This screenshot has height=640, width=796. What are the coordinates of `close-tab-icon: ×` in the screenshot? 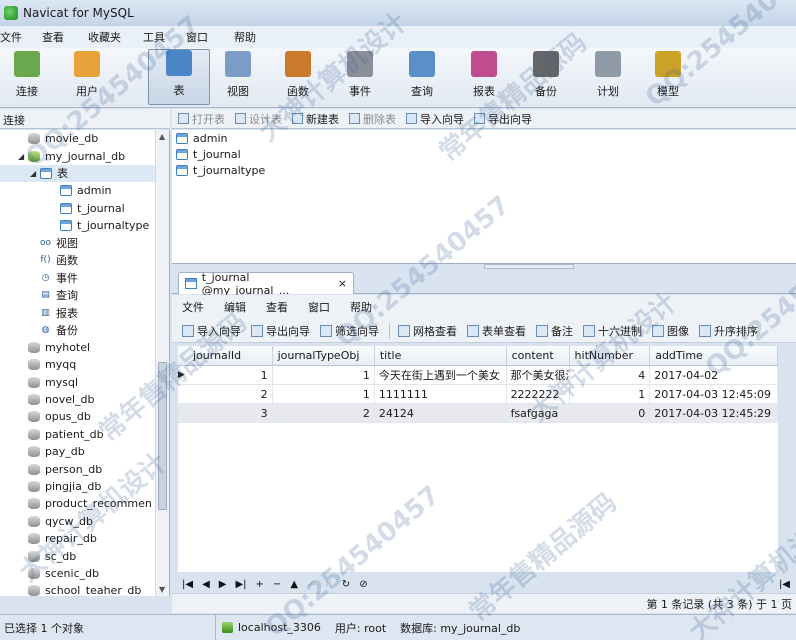 It's located at (342, 283).